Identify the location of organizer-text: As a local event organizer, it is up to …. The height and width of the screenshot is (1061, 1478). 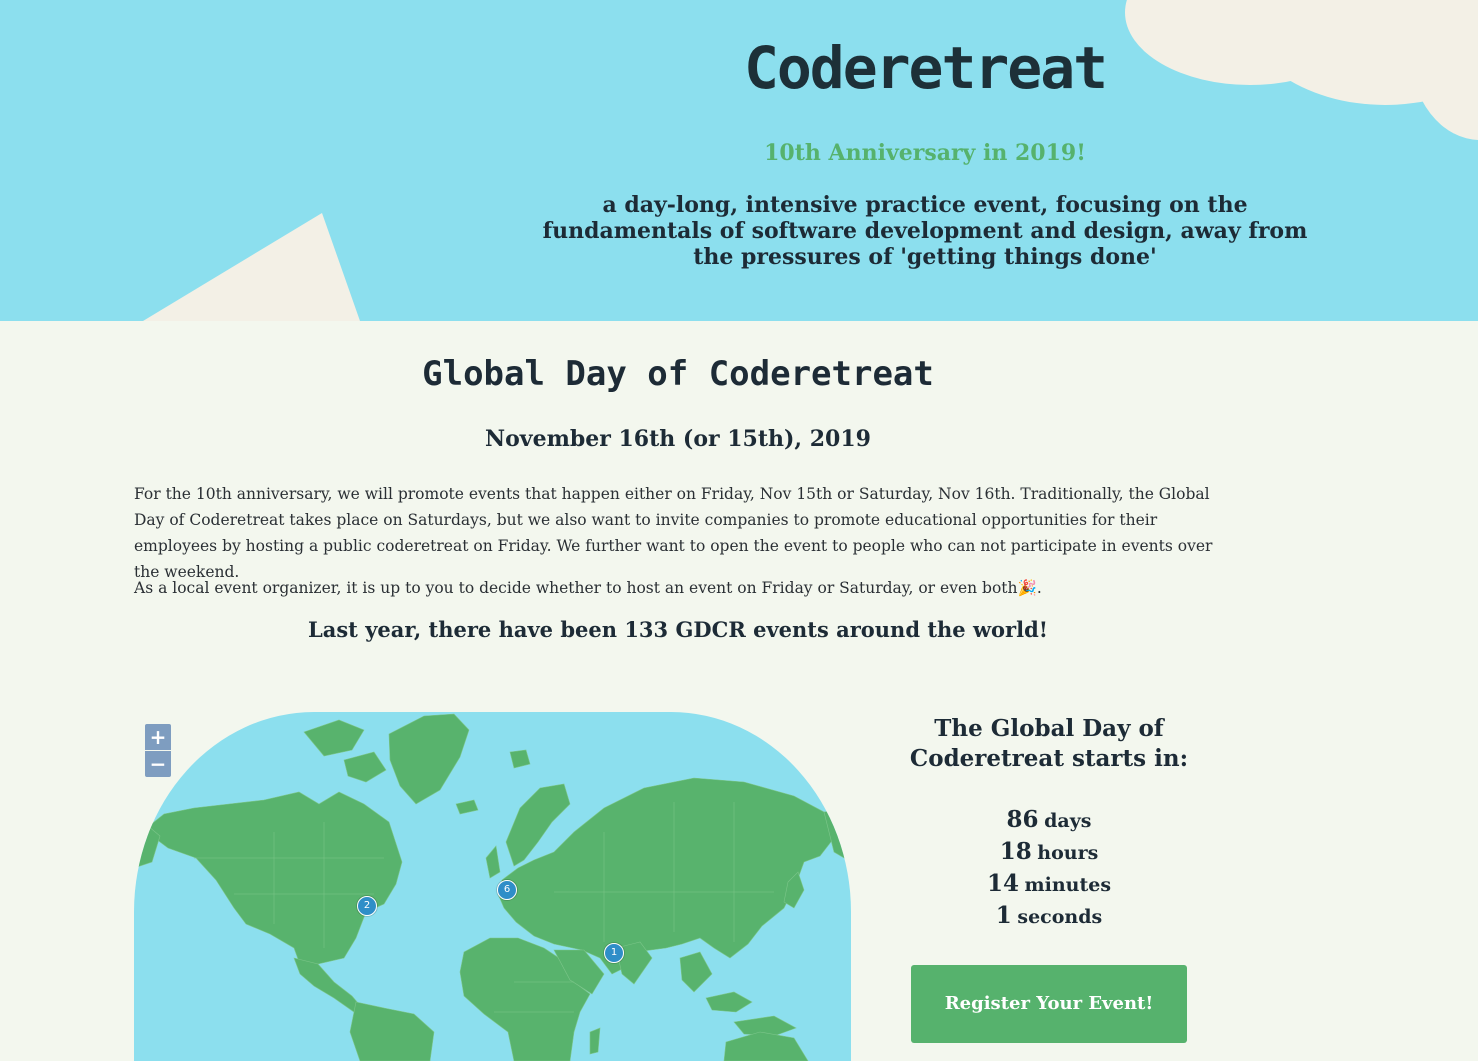
(576, 588).